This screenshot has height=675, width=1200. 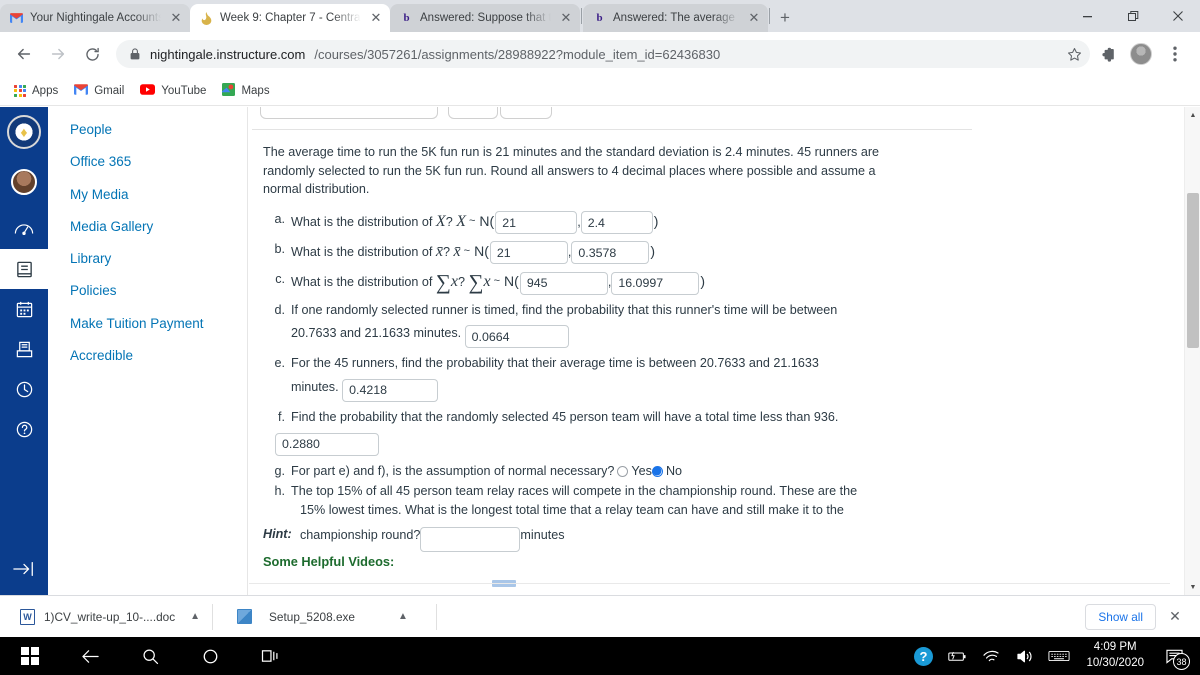 What do you see at coordinates (1025, 656) in the screenshot?
I see `volume-icon` at bounding box center [1025, 656].